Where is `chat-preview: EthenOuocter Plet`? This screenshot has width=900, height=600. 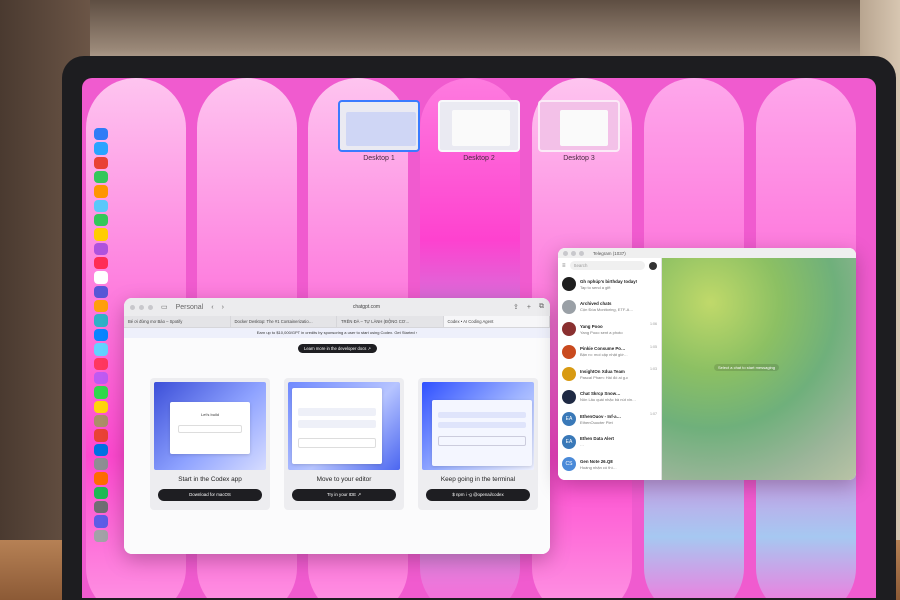
chat-preview: EthenOuocter Plet is located at coordinates (596, 422).